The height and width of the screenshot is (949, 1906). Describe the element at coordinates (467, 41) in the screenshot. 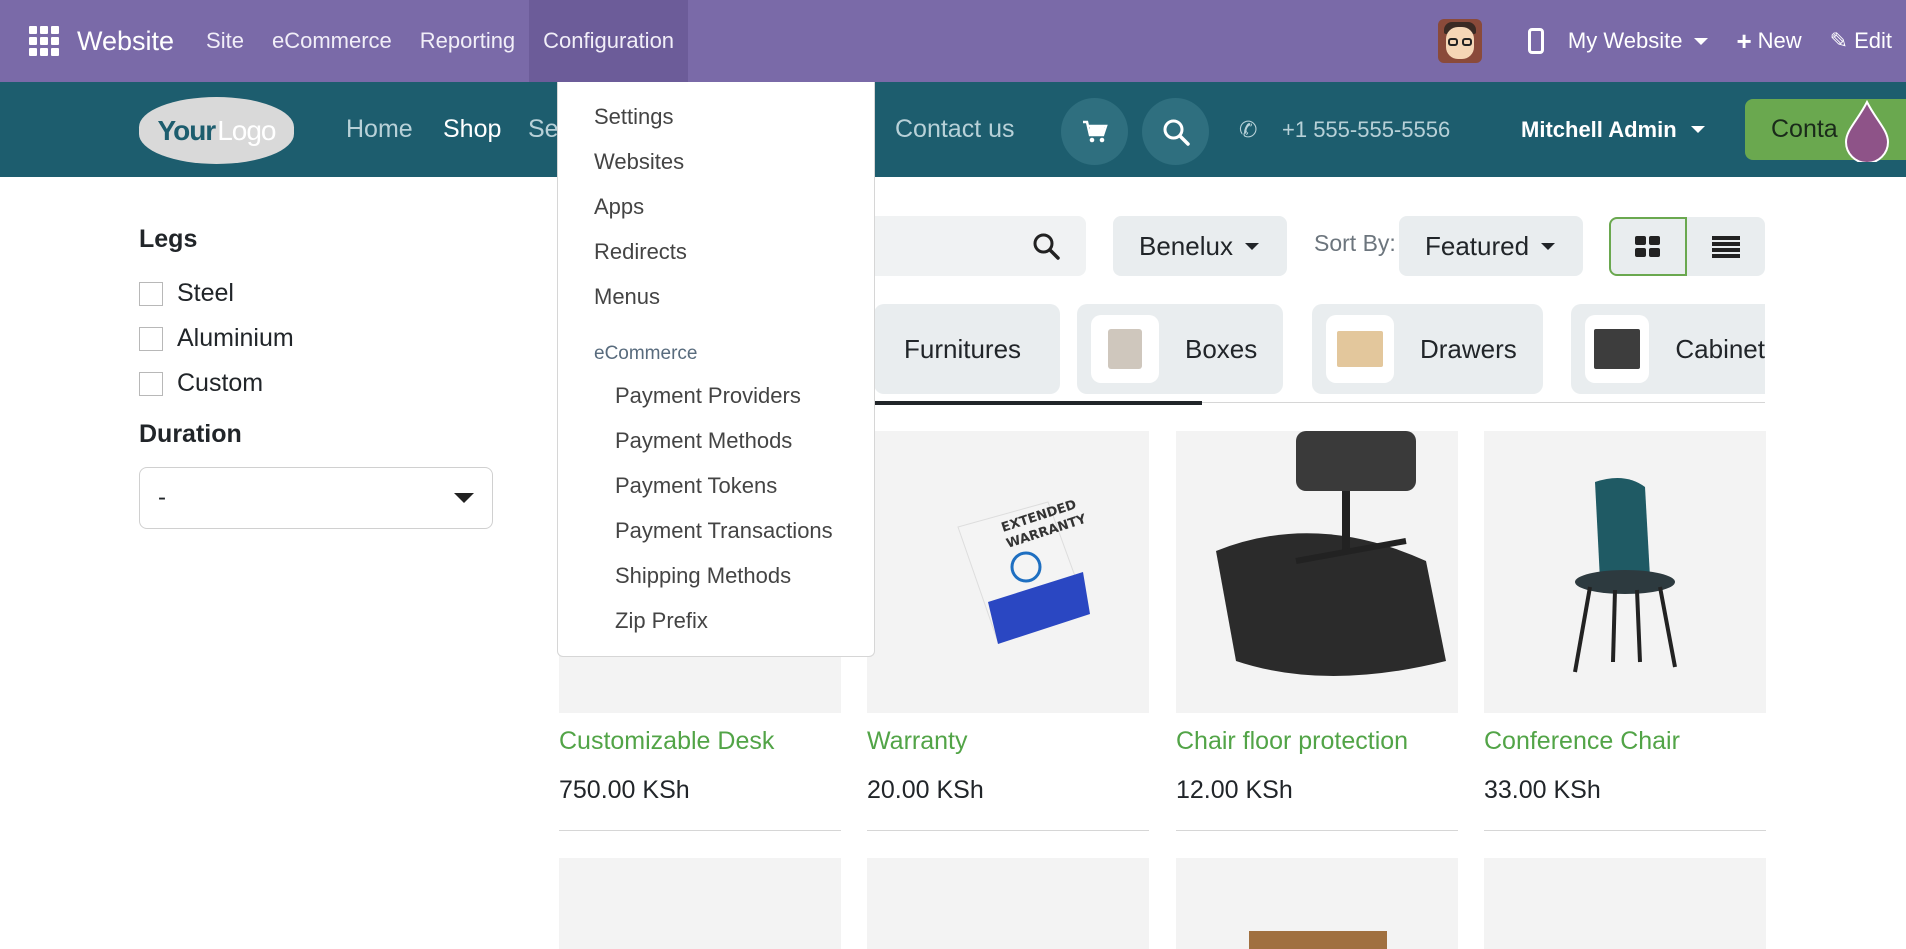

I see `menu-reporting: Reporting` at that location.